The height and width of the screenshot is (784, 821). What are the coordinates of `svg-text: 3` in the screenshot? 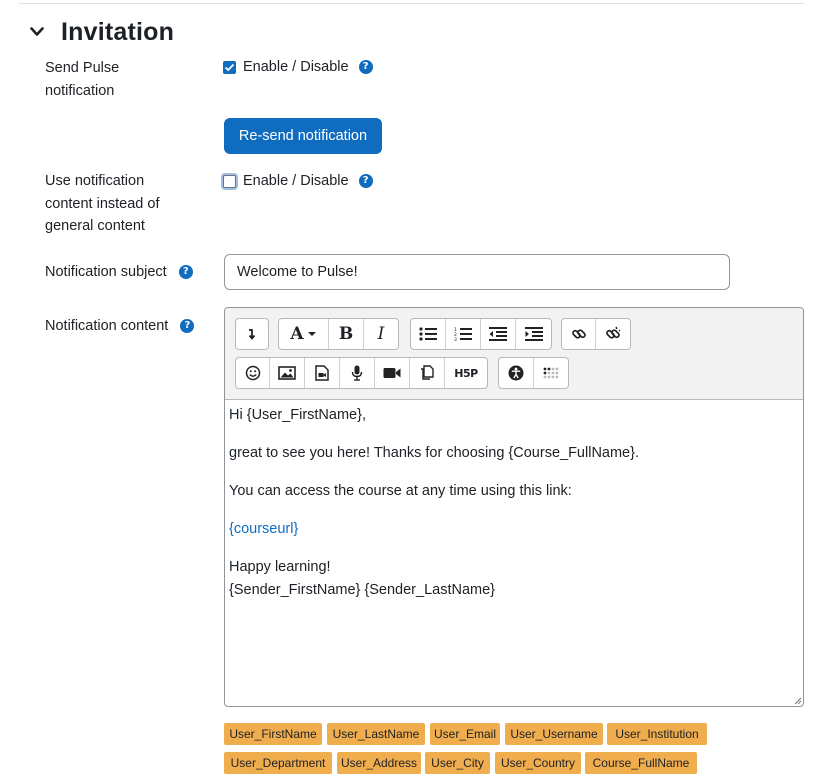 It's located at (455, 339).